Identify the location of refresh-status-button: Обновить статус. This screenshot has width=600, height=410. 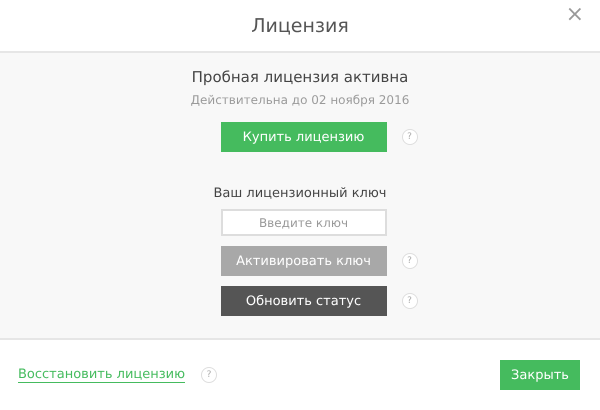
(303, 301).